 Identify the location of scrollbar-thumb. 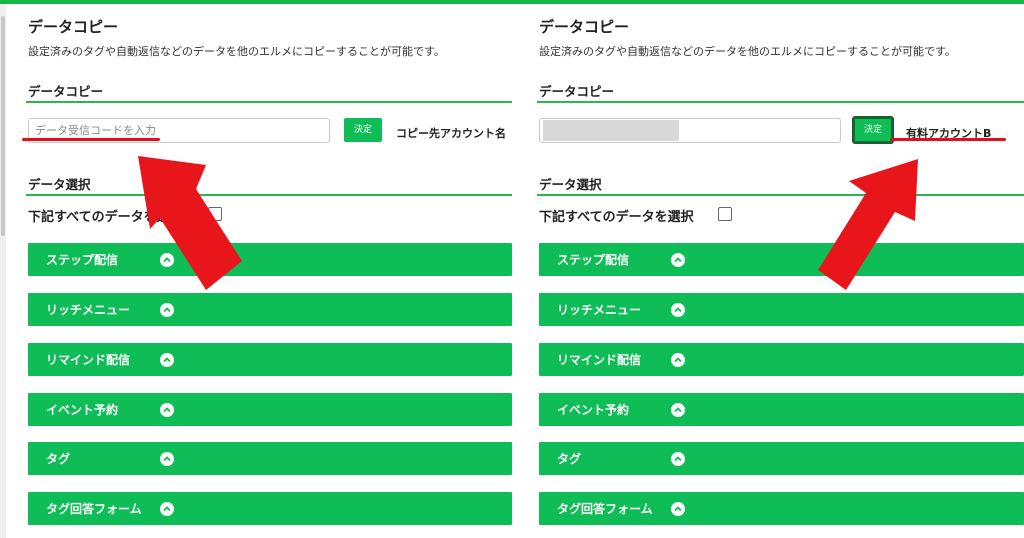
(3, 126).